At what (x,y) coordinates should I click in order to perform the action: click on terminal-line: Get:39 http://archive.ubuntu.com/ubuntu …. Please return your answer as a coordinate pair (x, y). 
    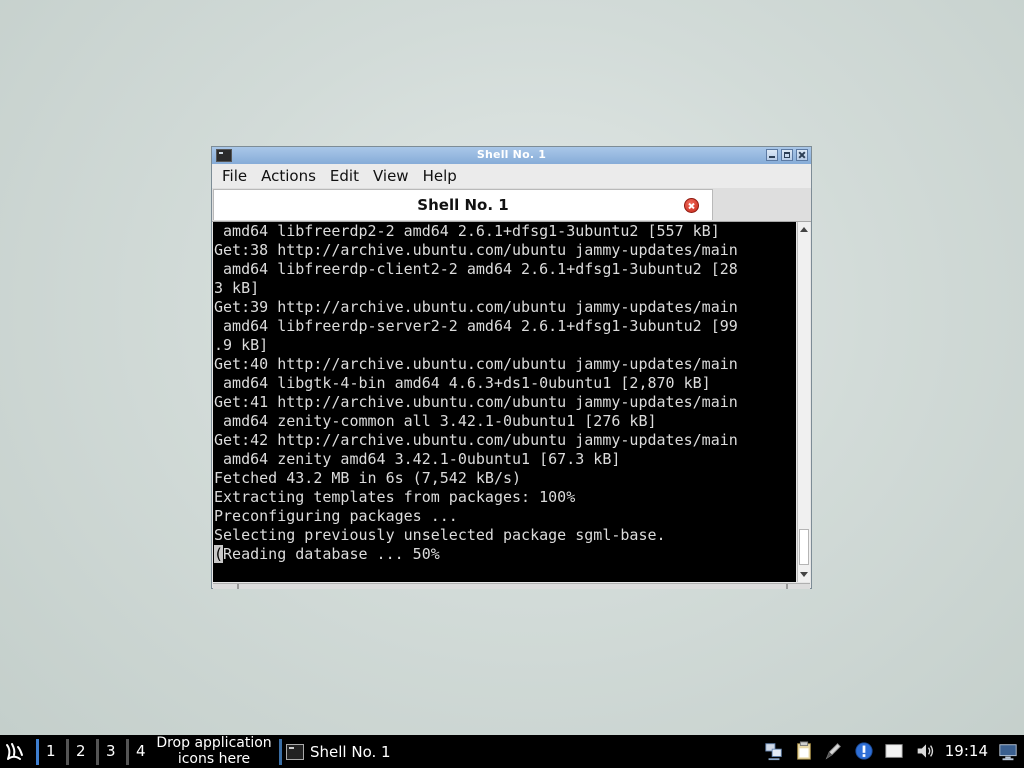
    Looking at the image, I should click on (476, 307).